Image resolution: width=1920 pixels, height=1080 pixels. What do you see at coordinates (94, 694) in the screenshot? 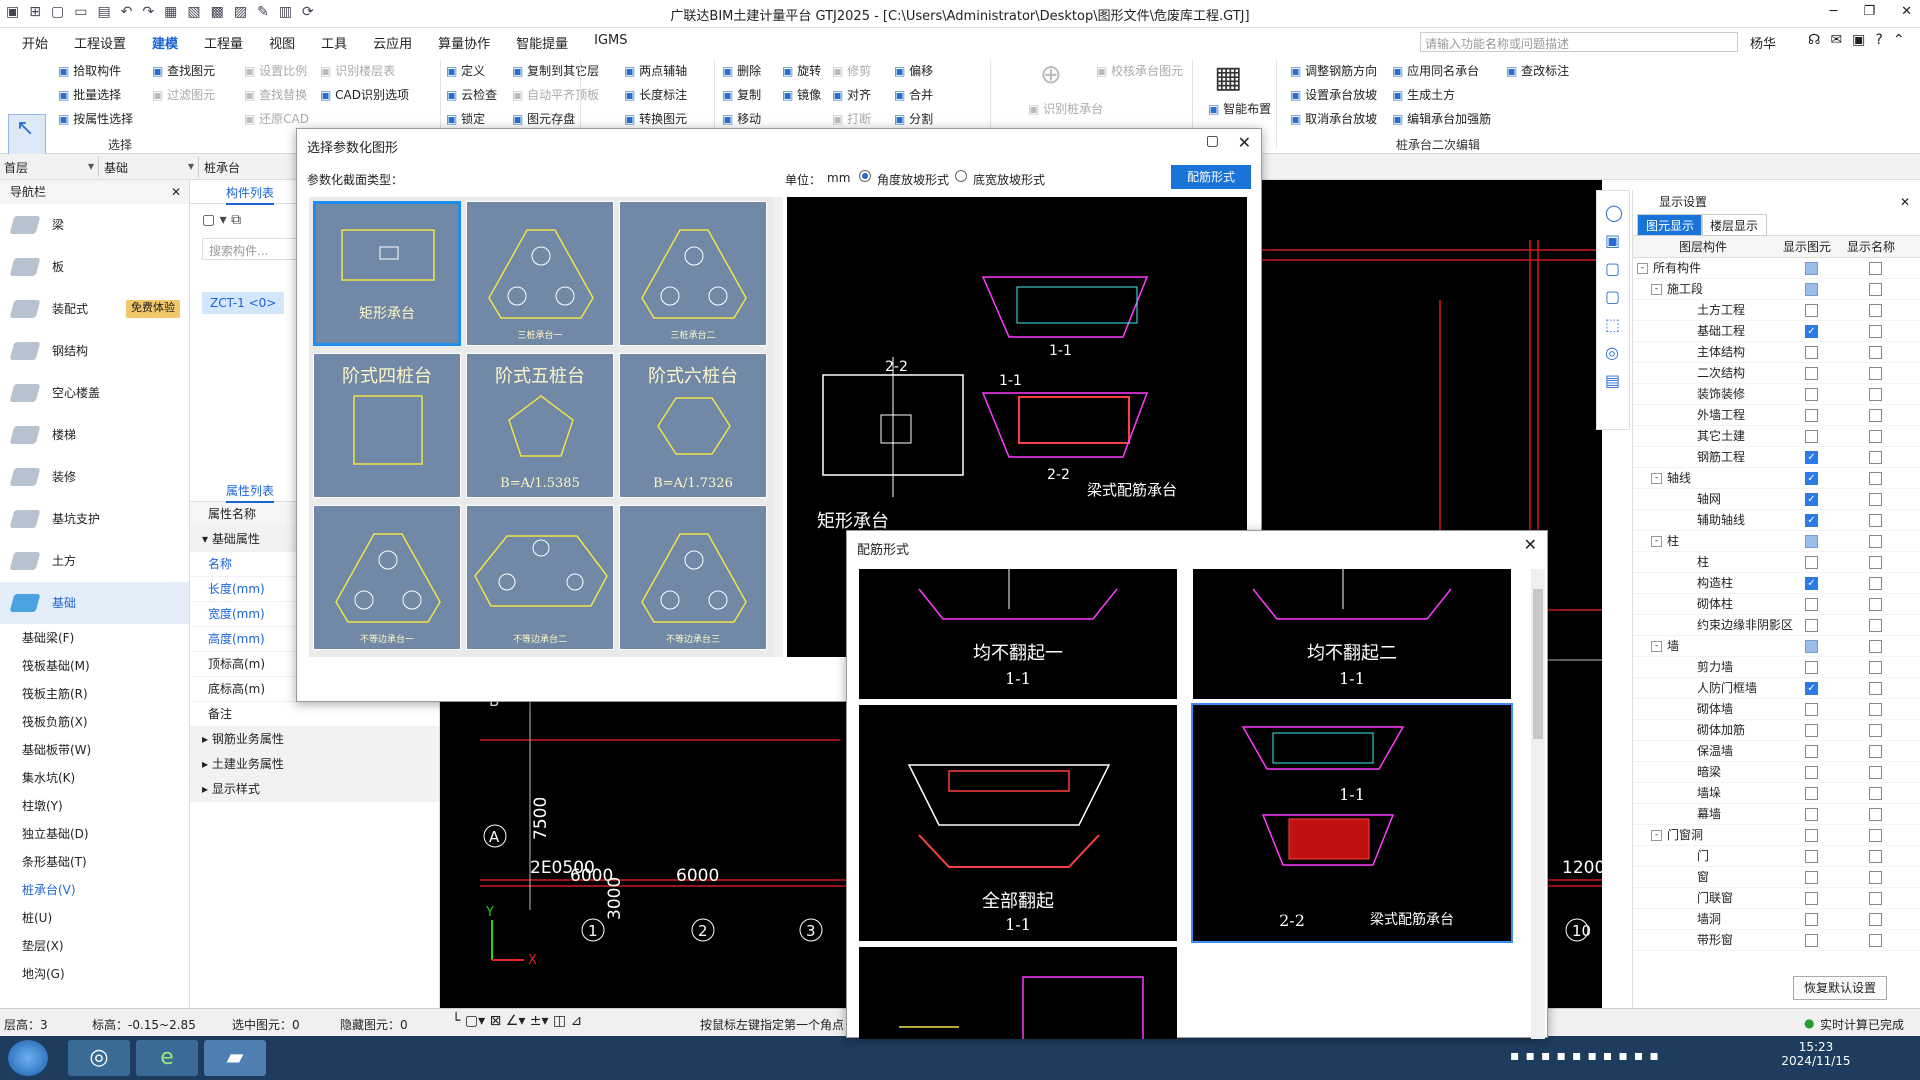
I see `nav-subitem: 筏板主筋(R)` at bounding box center [94, 694].